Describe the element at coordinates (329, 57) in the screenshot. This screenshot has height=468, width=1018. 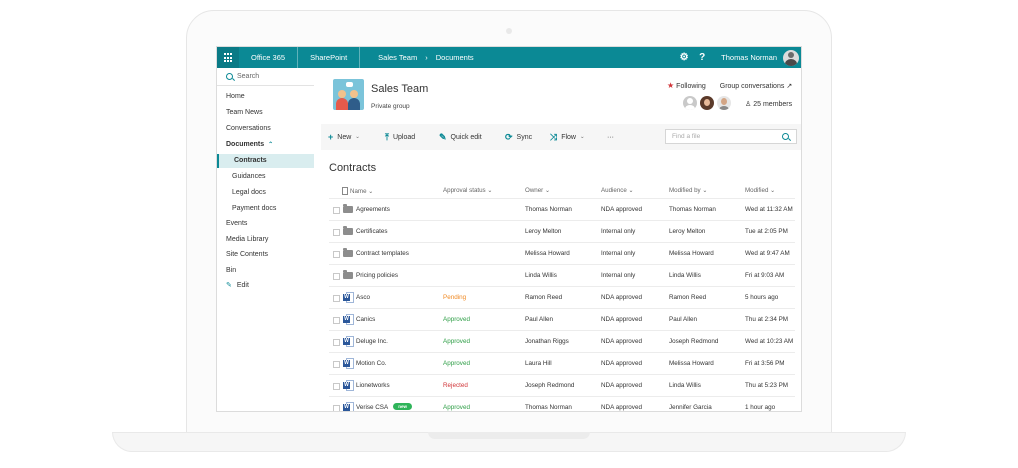
I see `sharepoint-link: SharePoint` at that location.